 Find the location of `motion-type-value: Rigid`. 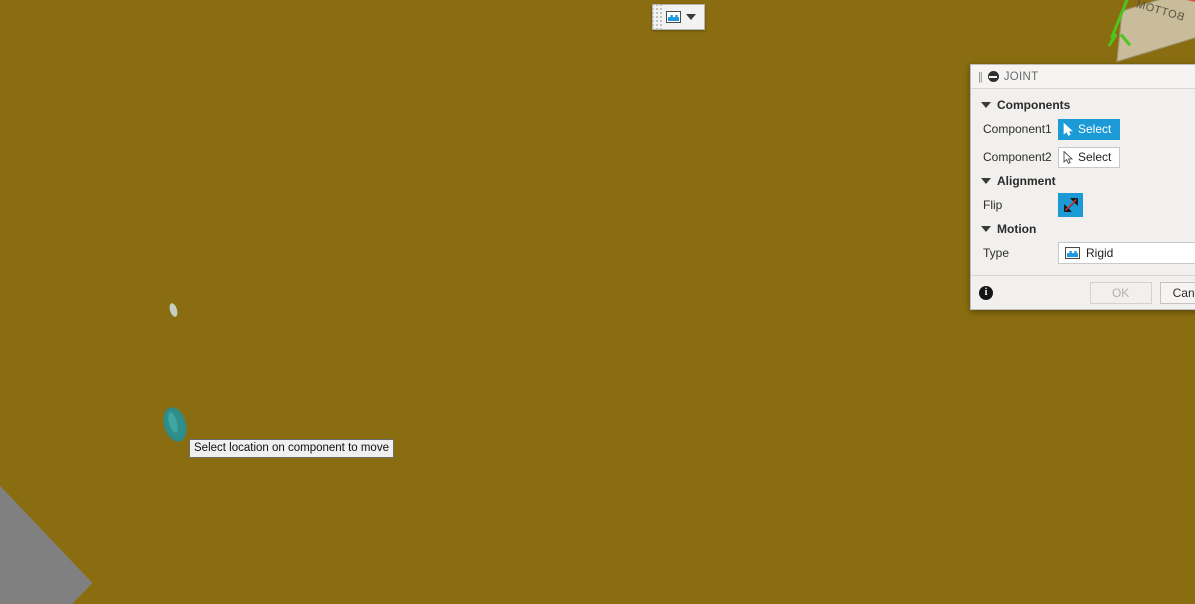

motion-type-value: Rigid is located at coordinates (1100, 253).